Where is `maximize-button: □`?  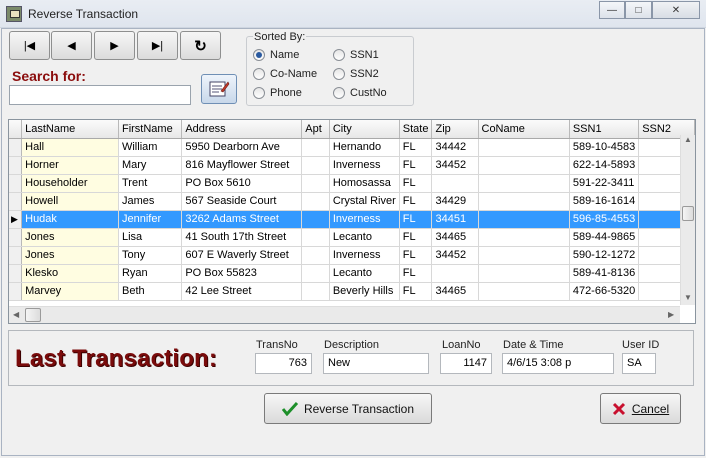 maximize-button: □ is located at coordinates (638, 10).